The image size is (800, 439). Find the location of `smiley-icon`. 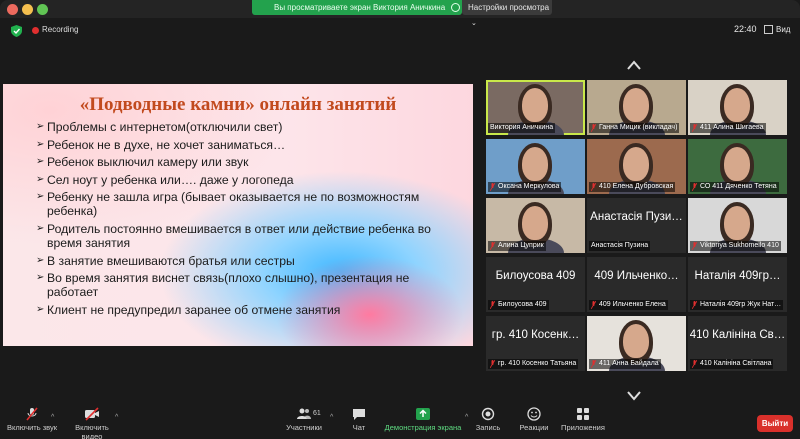

smiley-icon is located at coordinates (534, 414).